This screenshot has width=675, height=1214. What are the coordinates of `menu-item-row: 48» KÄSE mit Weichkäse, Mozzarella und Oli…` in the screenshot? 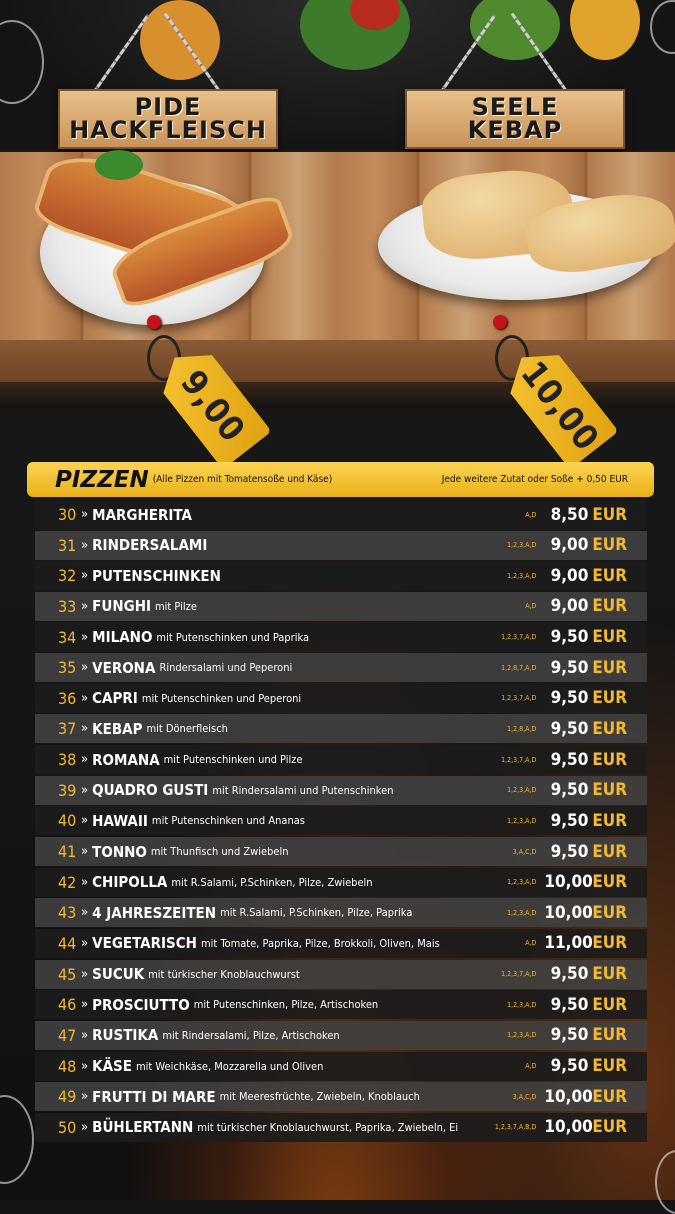 It's located at (341, 1066).